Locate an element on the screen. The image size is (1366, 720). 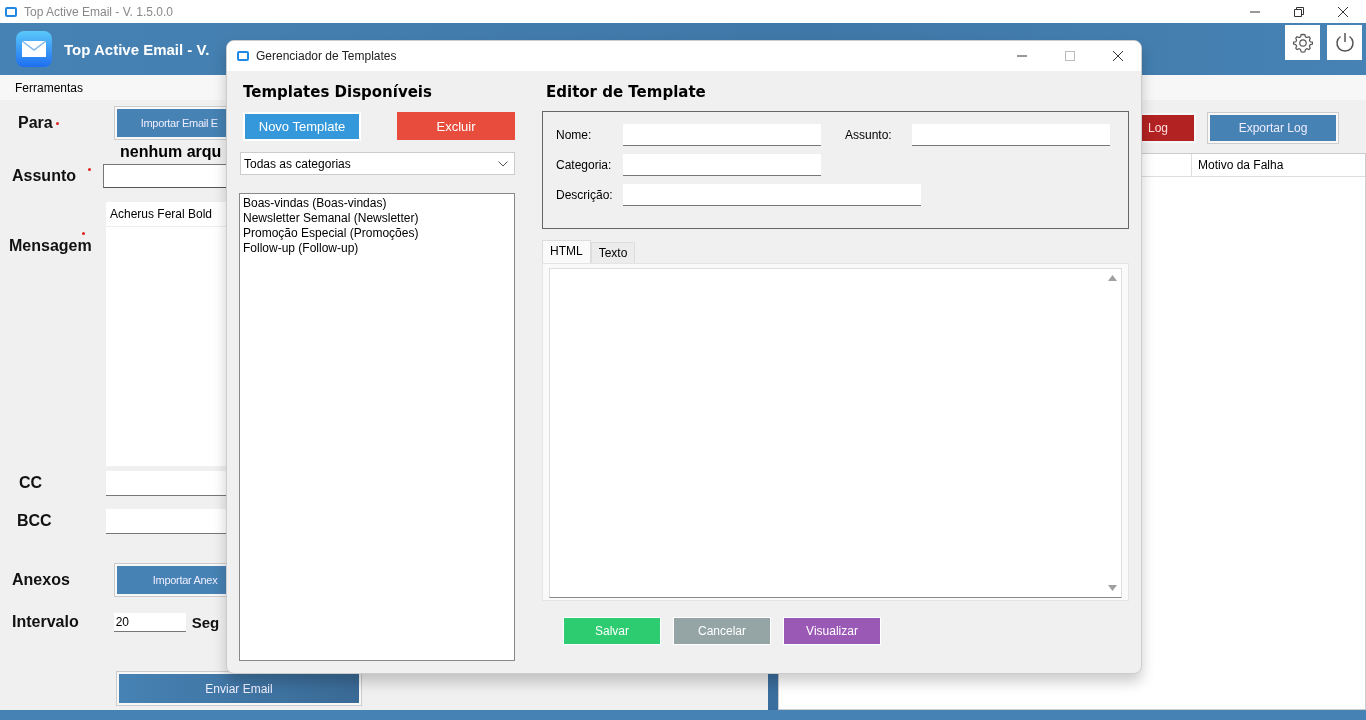
template-item: Boas-vindas (Boas-vindas) is located at coordinates (377, 203).